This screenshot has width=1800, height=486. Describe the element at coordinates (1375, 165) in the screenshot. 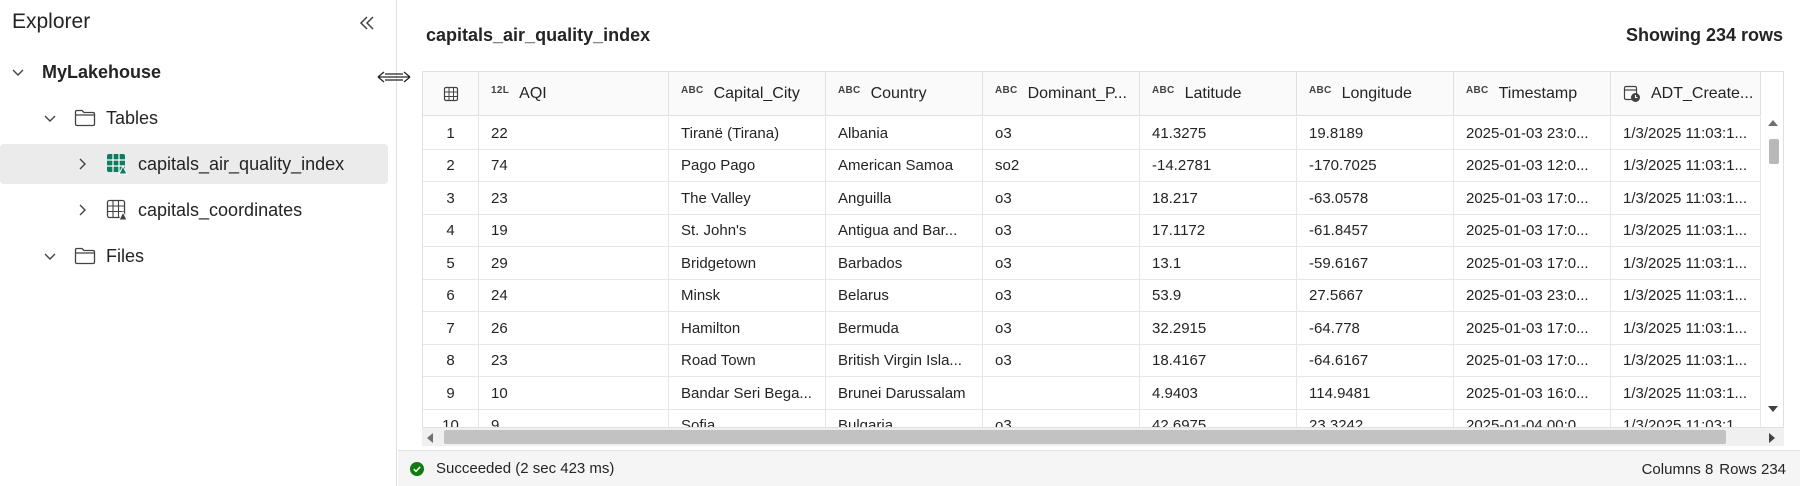

I see `table-cell: -170.7025` at that location.